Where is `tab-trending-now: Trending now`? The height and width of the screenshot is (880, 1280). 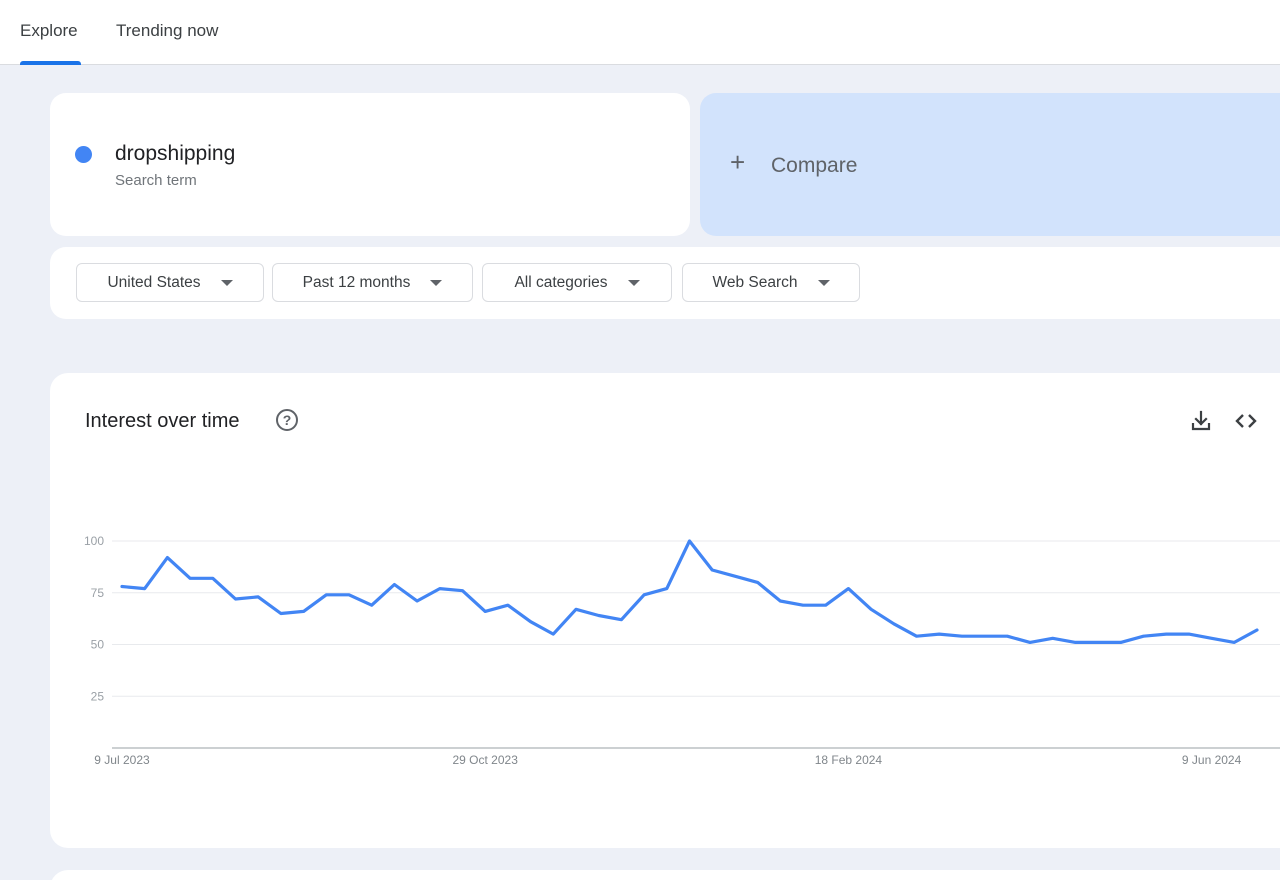 tab-trending-now: Trending now is located at coordinates (167, 32).